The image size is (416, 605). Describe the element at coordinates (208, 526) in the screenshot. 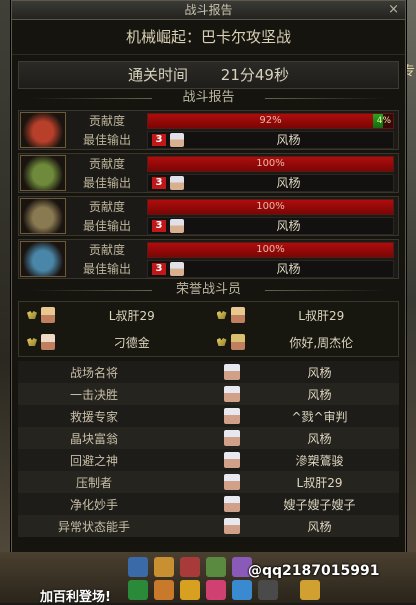

I see `award-row: 异常状态能手 风杨` at that location.